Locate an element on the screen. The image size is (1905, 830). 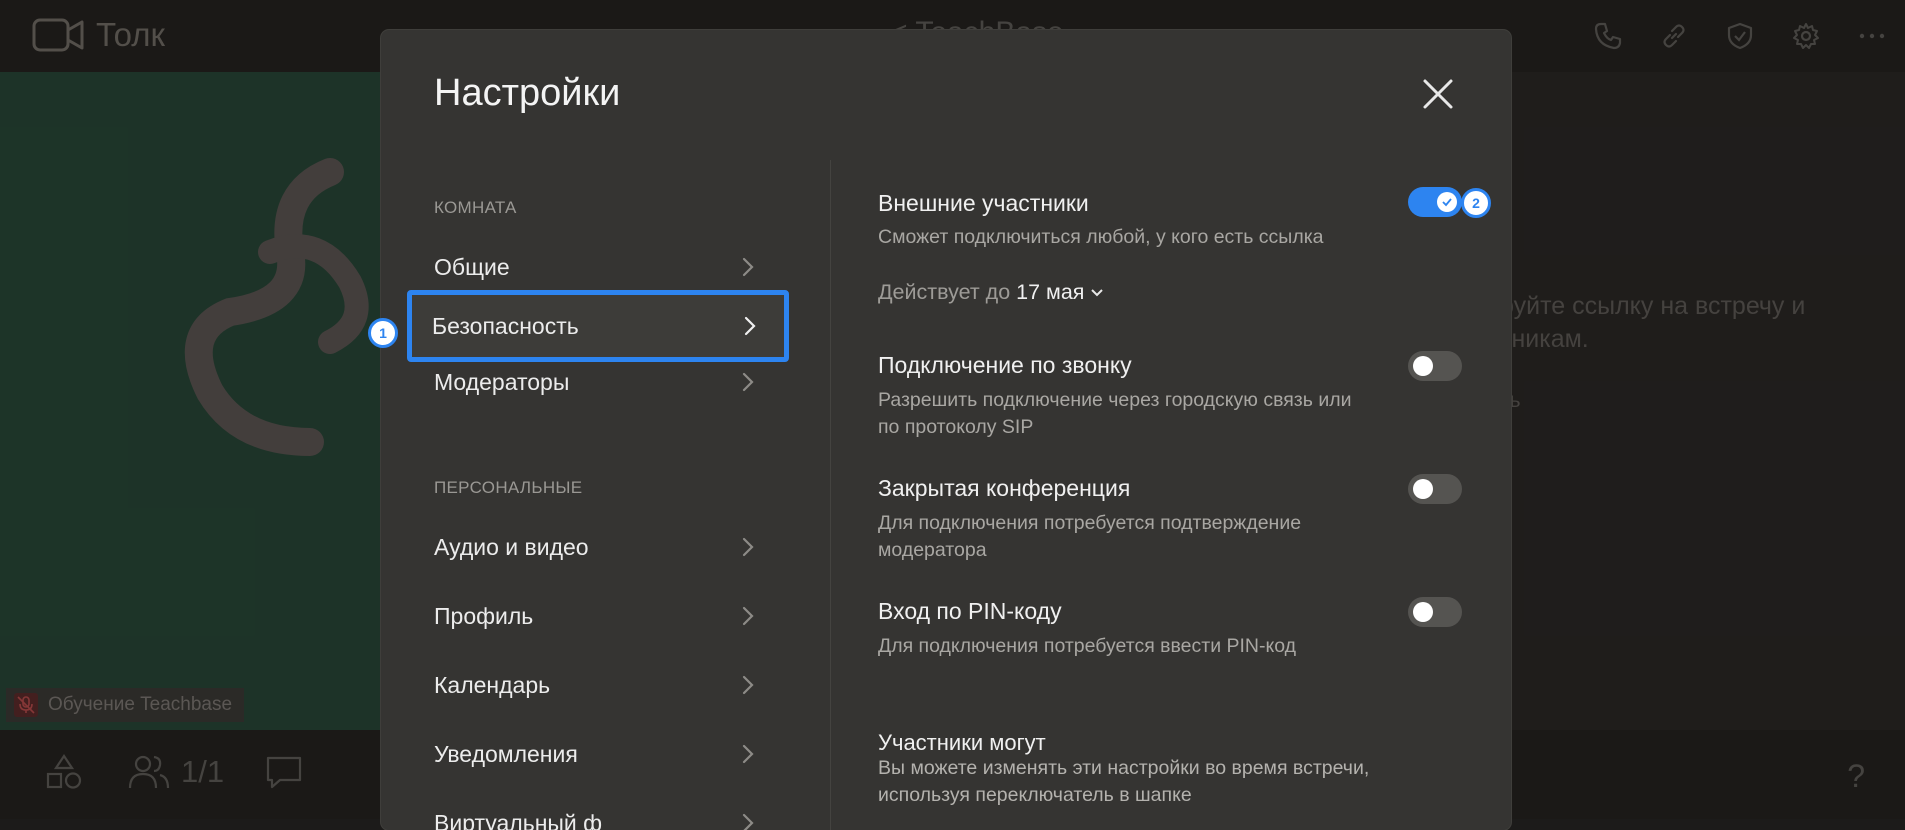
valid-until-prefix: Действует до is located at coordinates (944, 292).